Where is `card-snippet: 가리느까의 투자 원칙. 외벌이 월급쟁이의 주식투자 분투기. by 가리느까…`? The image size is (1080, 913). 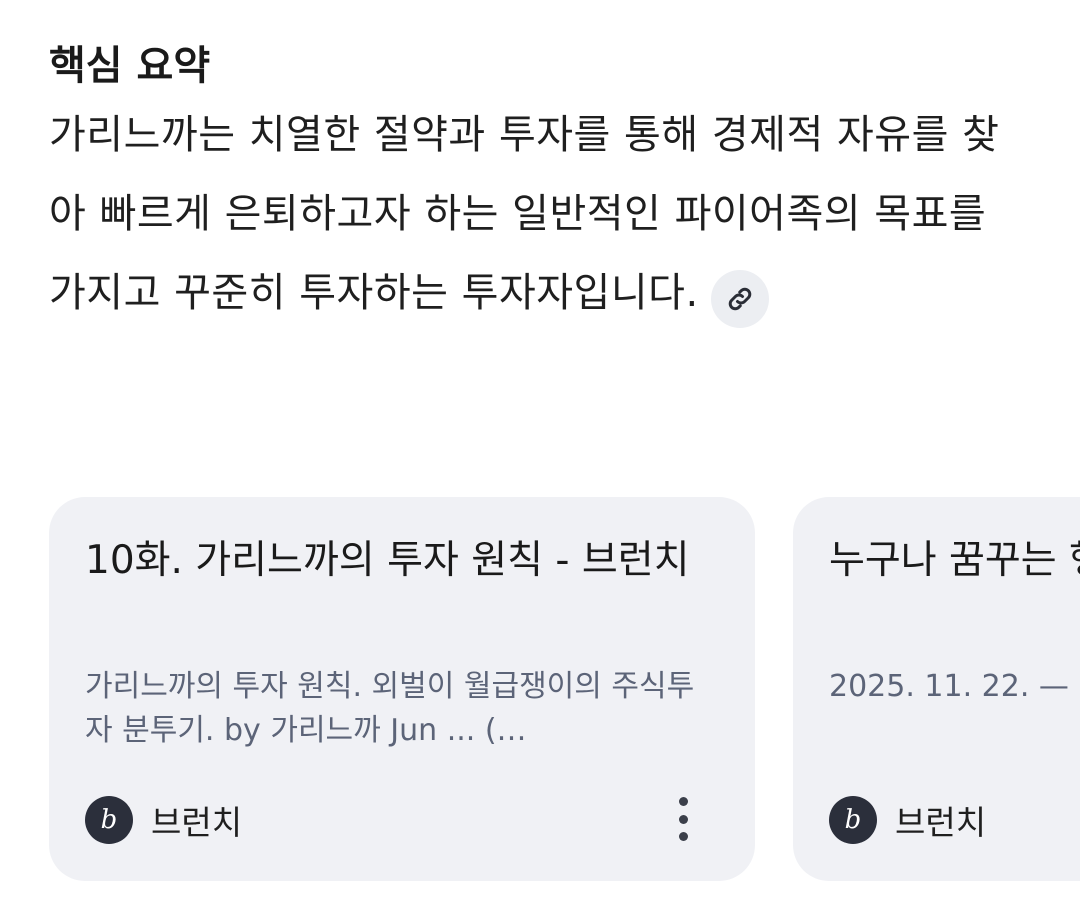 card-snippet: 가리느까의 투자 원칙. 외벌이 월급쟁이의 주식투자 분투기. by 가리느까… is located at coordinates (390, 708).